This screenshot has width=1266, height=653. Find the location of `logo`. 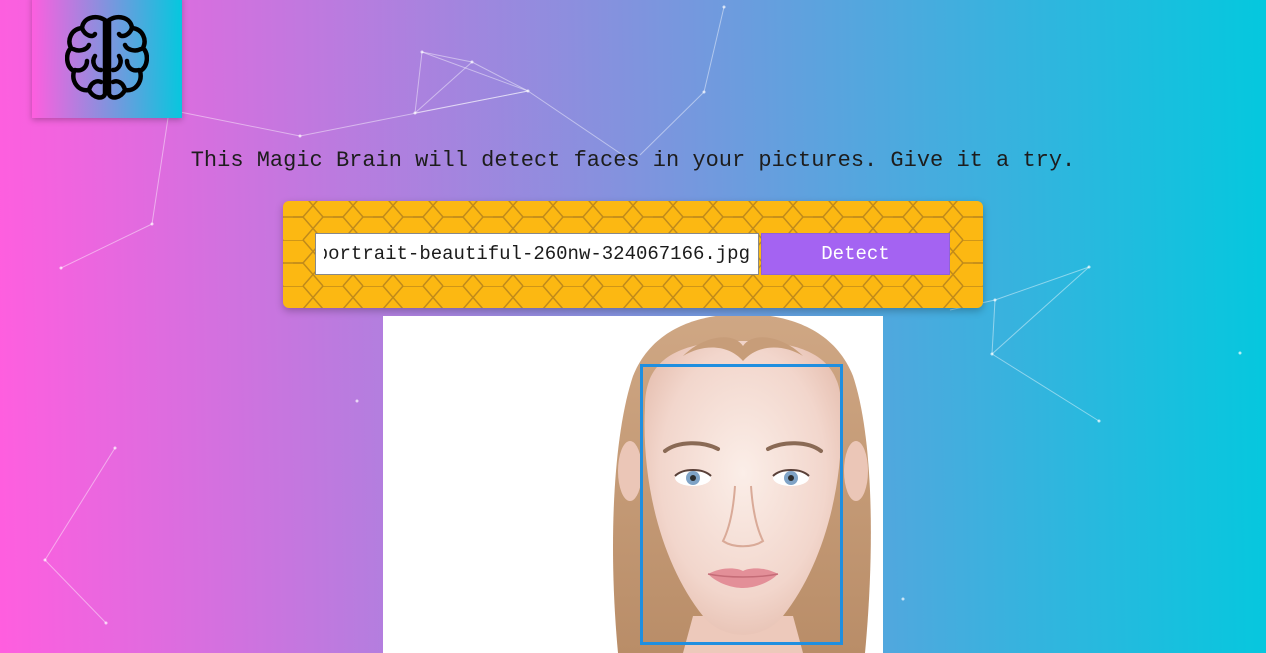

logo is located at coordinates (107, 59).